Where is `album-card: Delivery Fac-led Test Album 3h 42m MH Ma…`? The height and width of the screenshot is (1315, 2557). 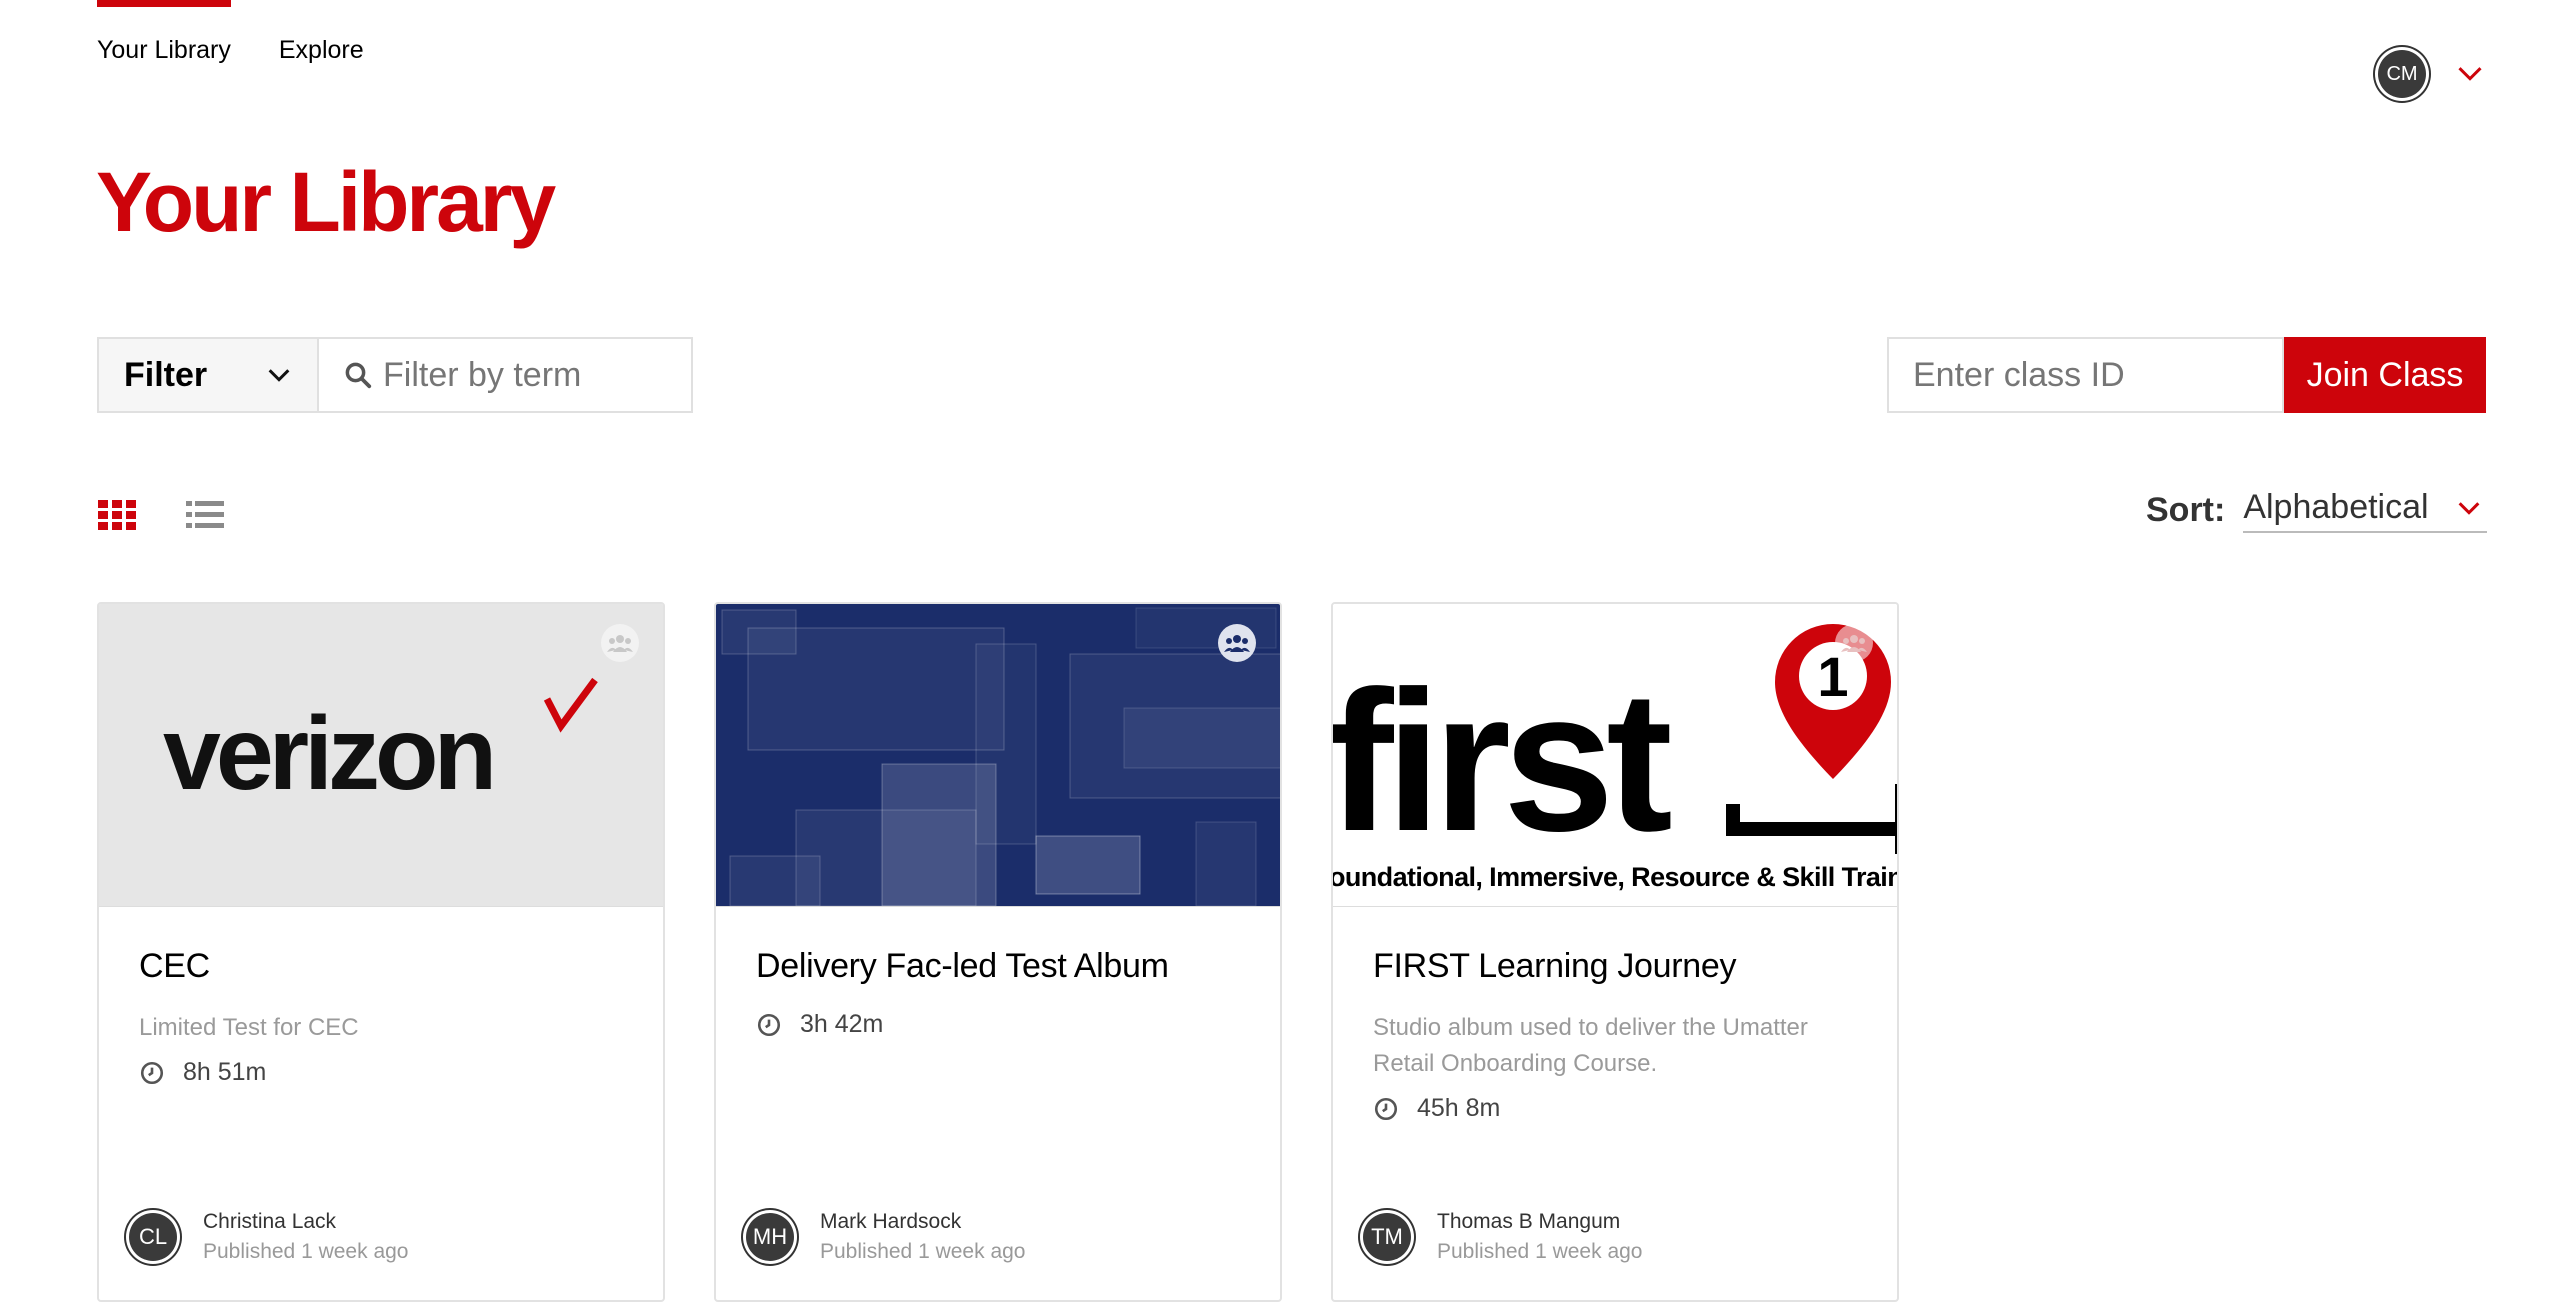 album-card: Delivery Fac-led Test Album 3h 42m MH Ma… is located at coordinates (998, 952).